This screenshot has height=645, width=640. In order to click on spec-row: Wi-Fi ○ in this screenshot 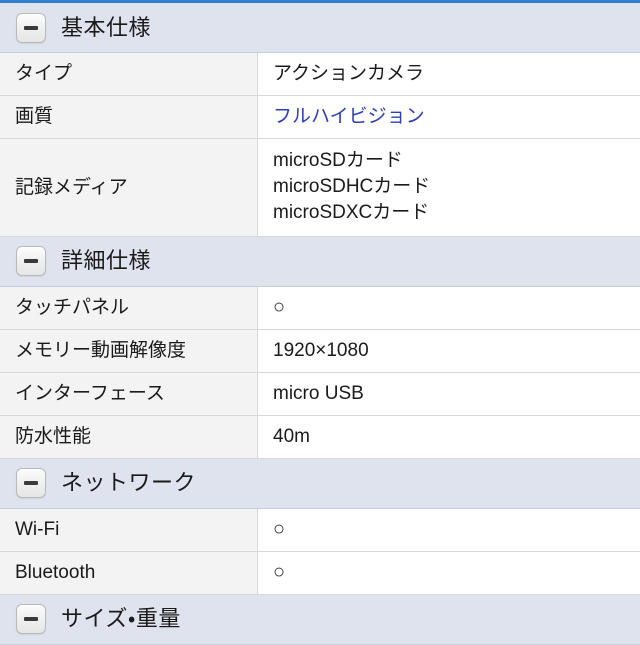, I will do `click(320, 530)`.